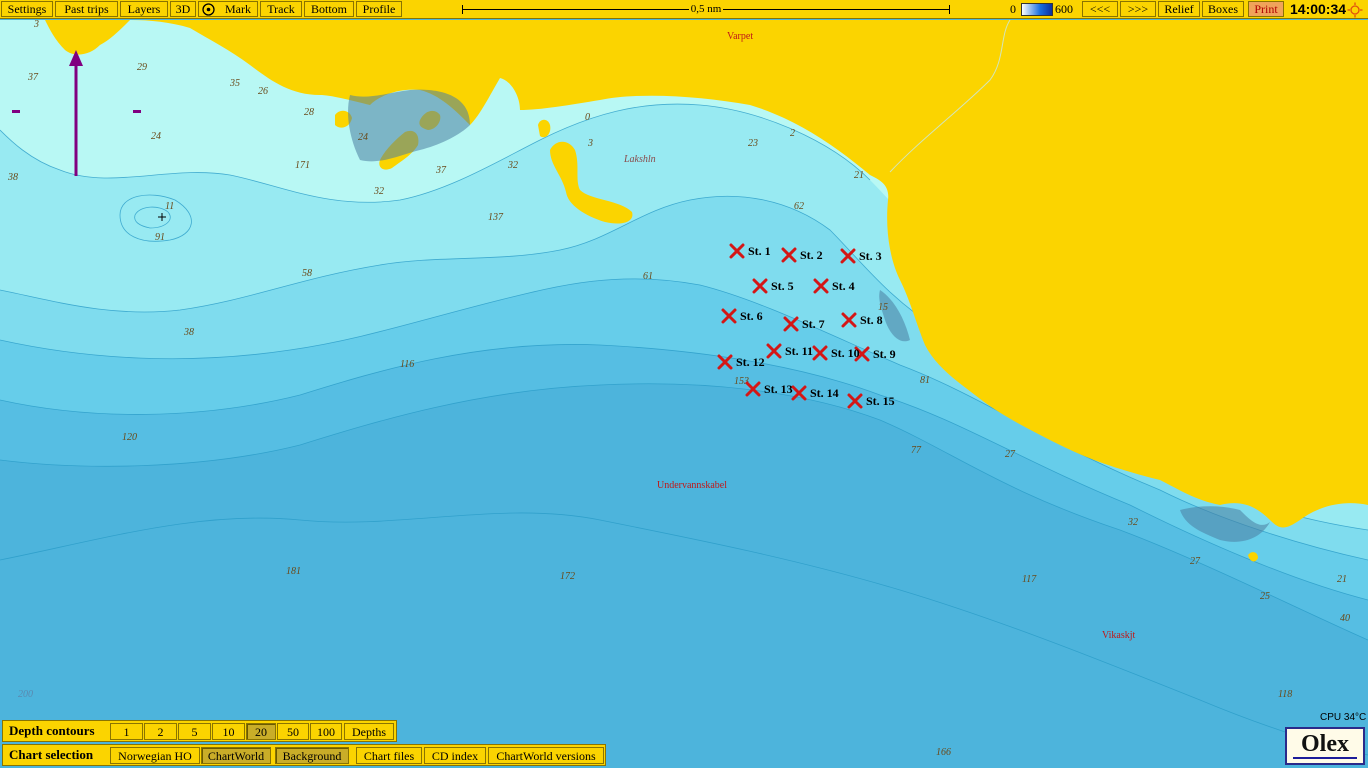 This screenshot has width=1368, height=768. What do you see at coordinates (194, 731) in the screenshot?
I see `contour-5-button: 5` at bounding box center [194, 731].